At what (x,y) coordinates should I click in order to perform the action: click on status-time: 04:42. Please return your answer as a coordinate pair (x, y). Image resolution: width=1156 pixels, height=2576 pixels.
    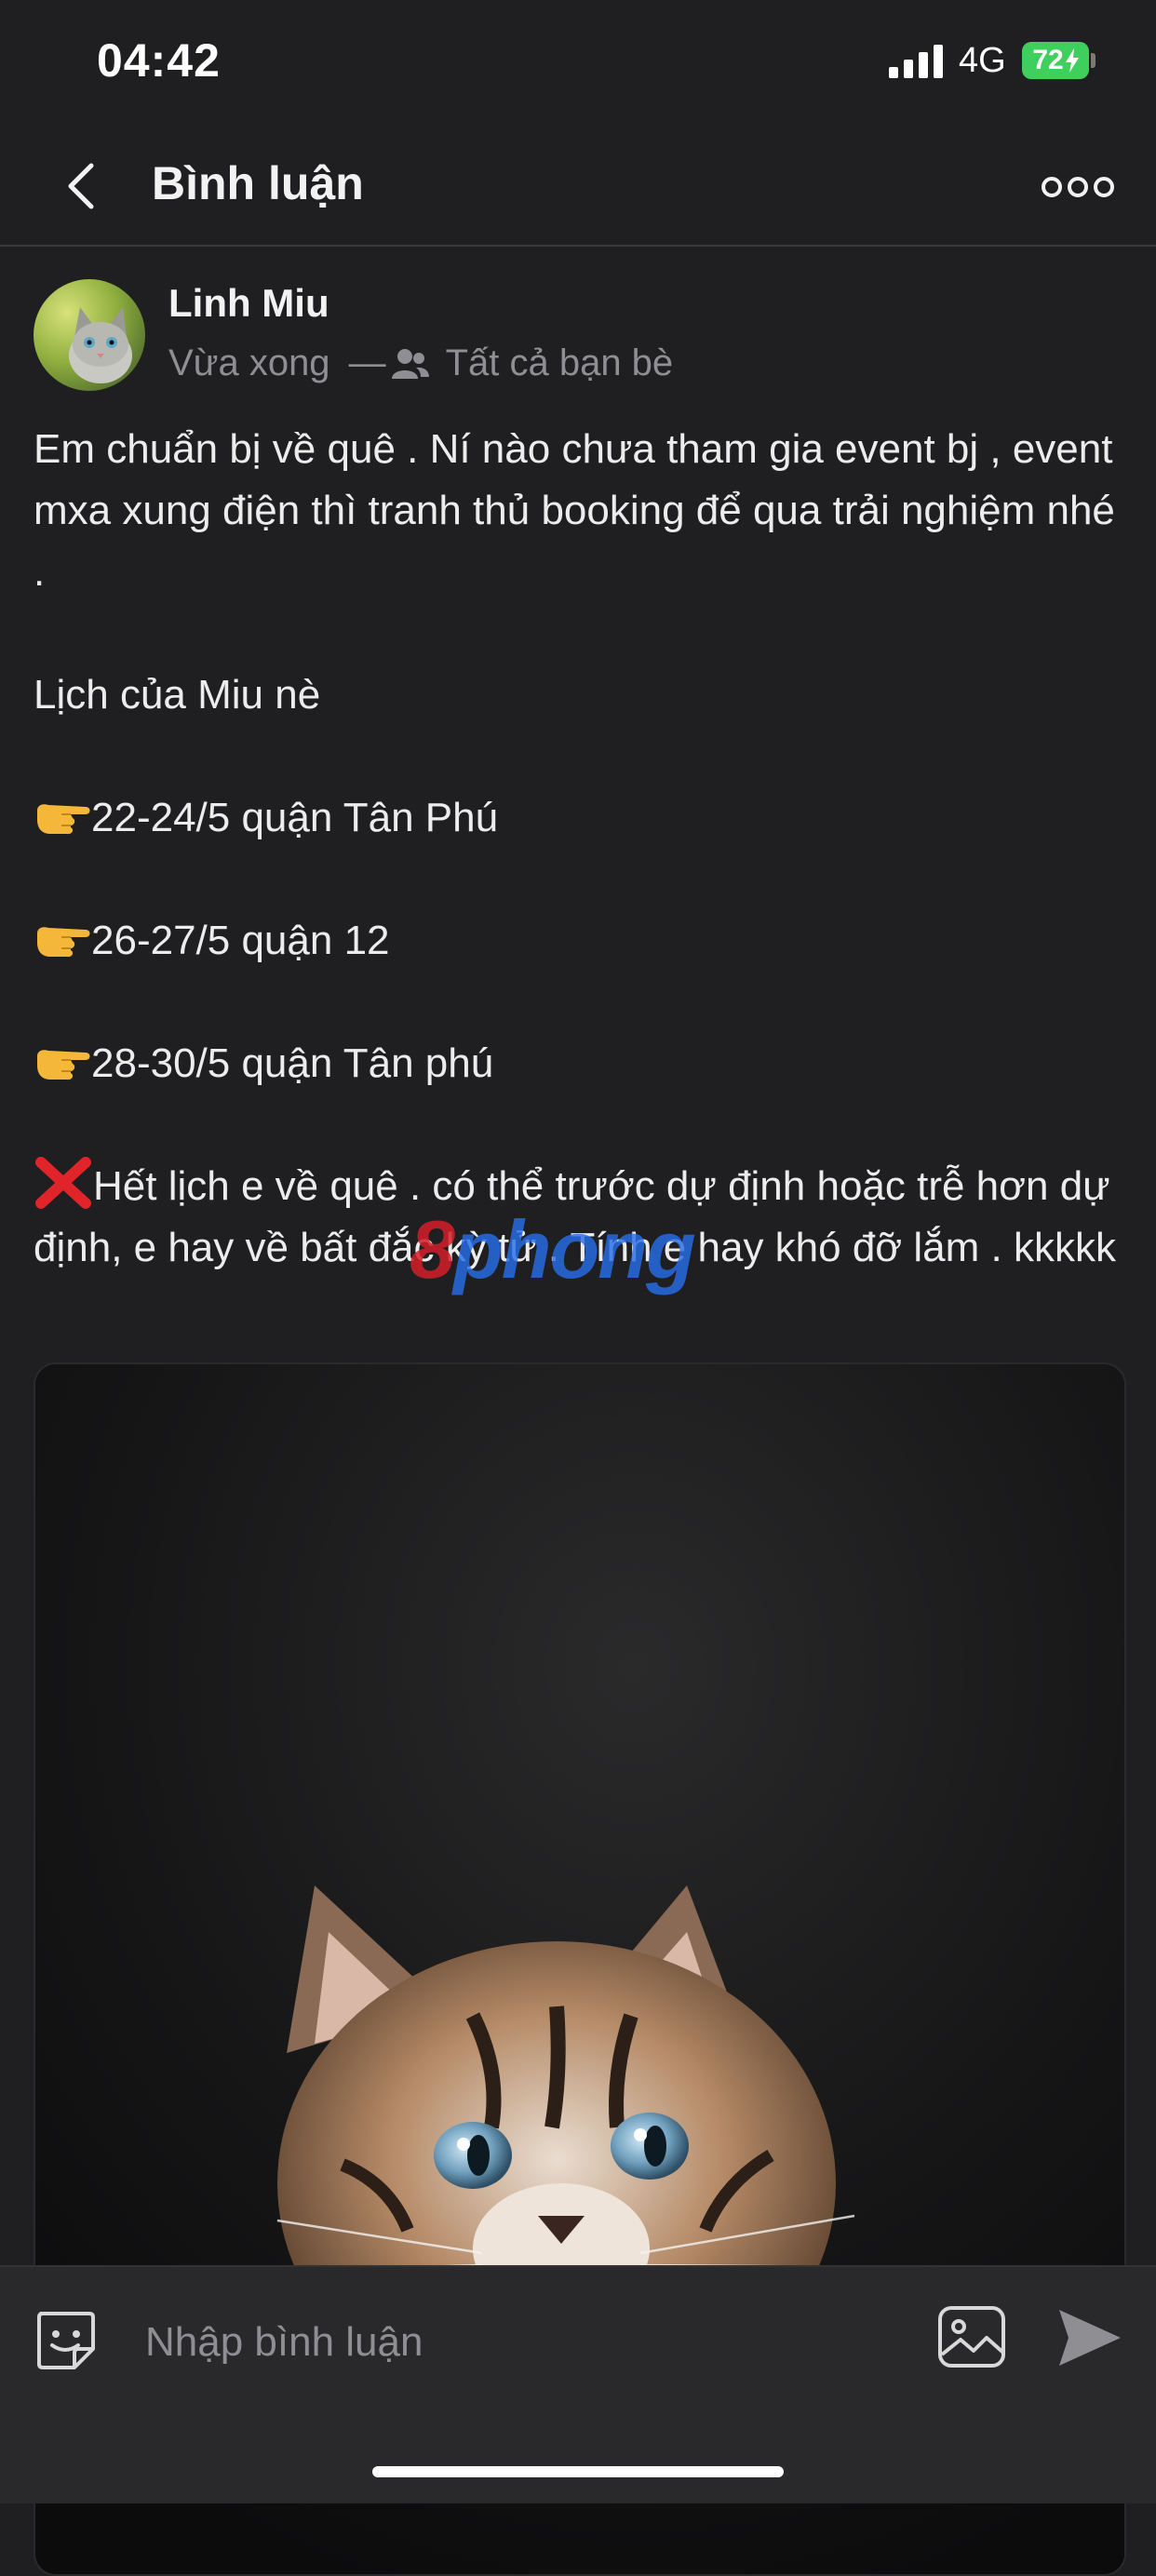
    Looking at the image, I should click on (159, 60).